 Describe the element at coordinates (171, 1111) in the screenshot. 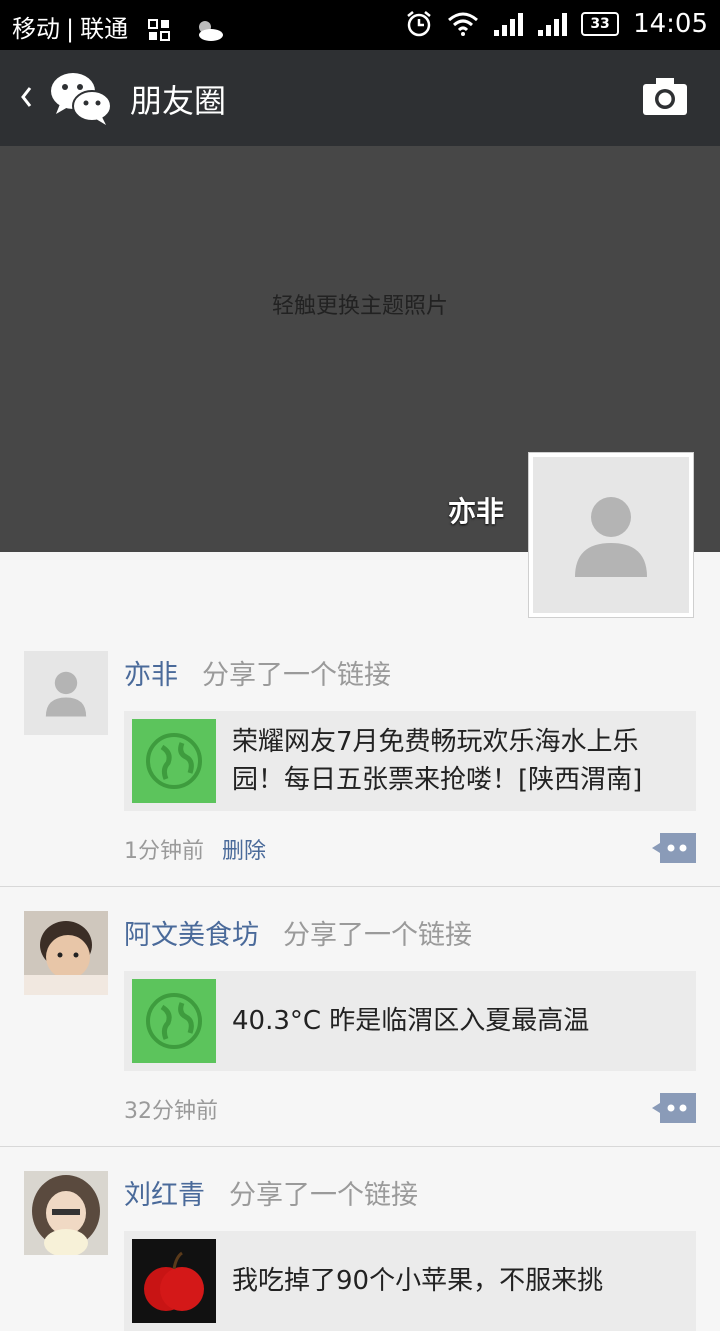

I see `post-time: 32分钟前` at that location.